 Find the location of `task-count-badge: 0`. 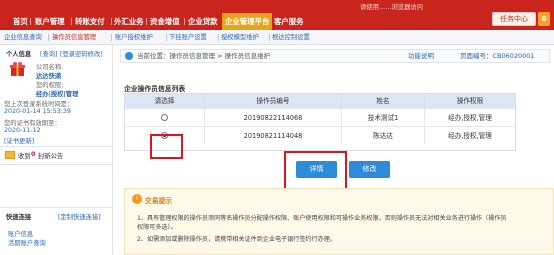

task-count-badge: 0 is located at coordinates (544, 19).